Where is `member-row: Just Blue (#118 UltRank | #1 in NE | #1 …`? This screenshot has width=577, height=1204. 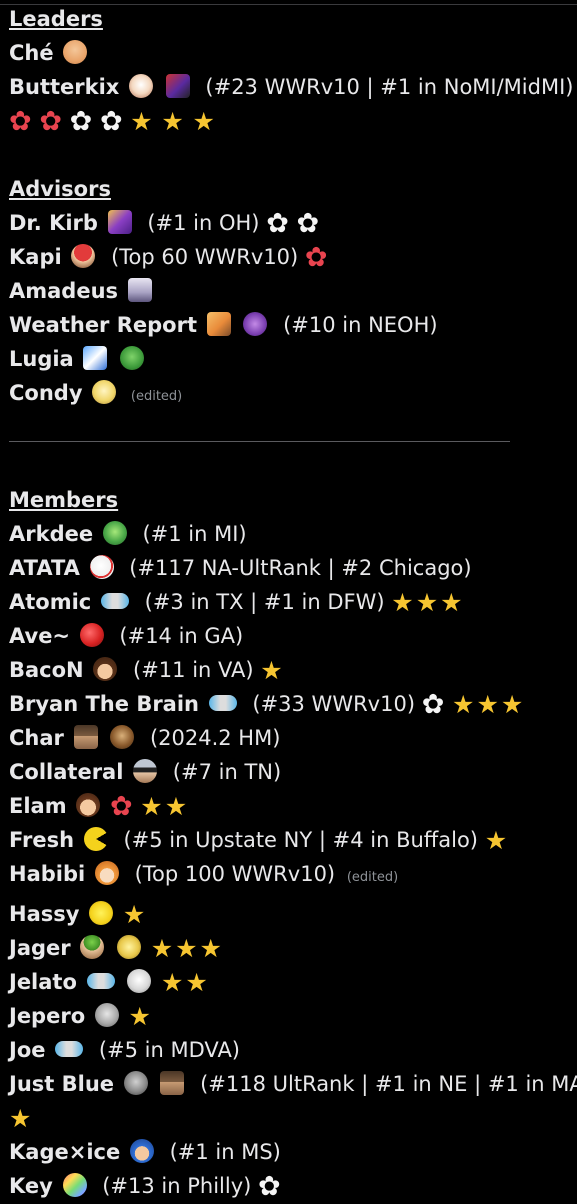
member-row: Just Blue (#118 UltRank | #1 in NE | #1 … is located at coordinates (293, 1084).